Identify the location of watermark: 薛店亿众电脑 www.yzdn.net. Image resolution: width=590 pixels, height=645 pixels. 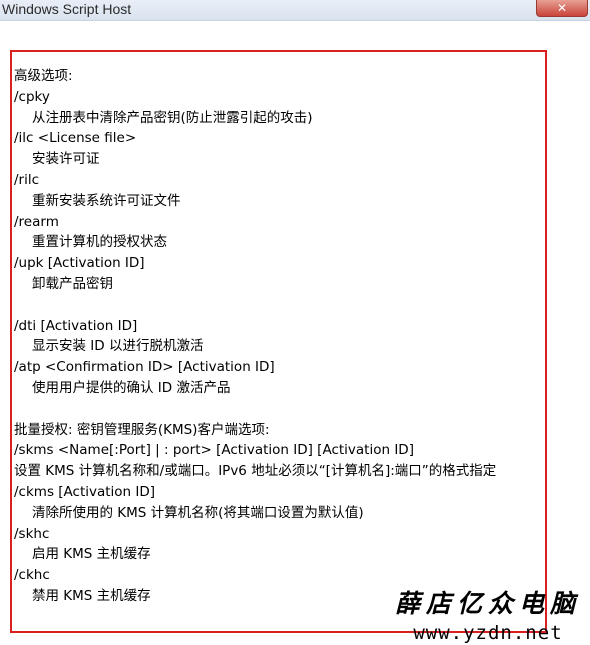
(488, 614).